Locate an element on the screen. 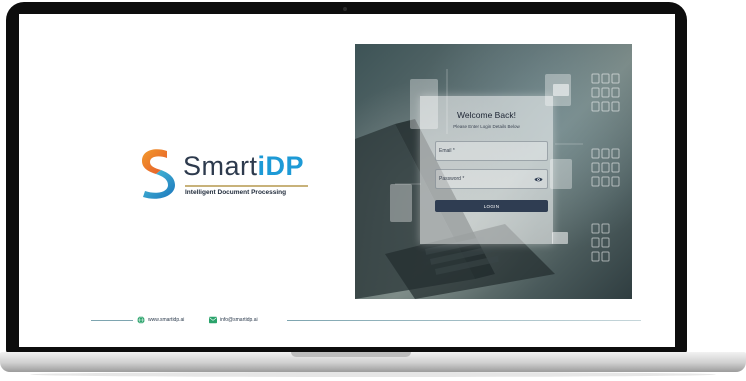 The width and height of the screenshot is (746, 381). login-title: Welcome Back! is located at coordinates (486, 115).